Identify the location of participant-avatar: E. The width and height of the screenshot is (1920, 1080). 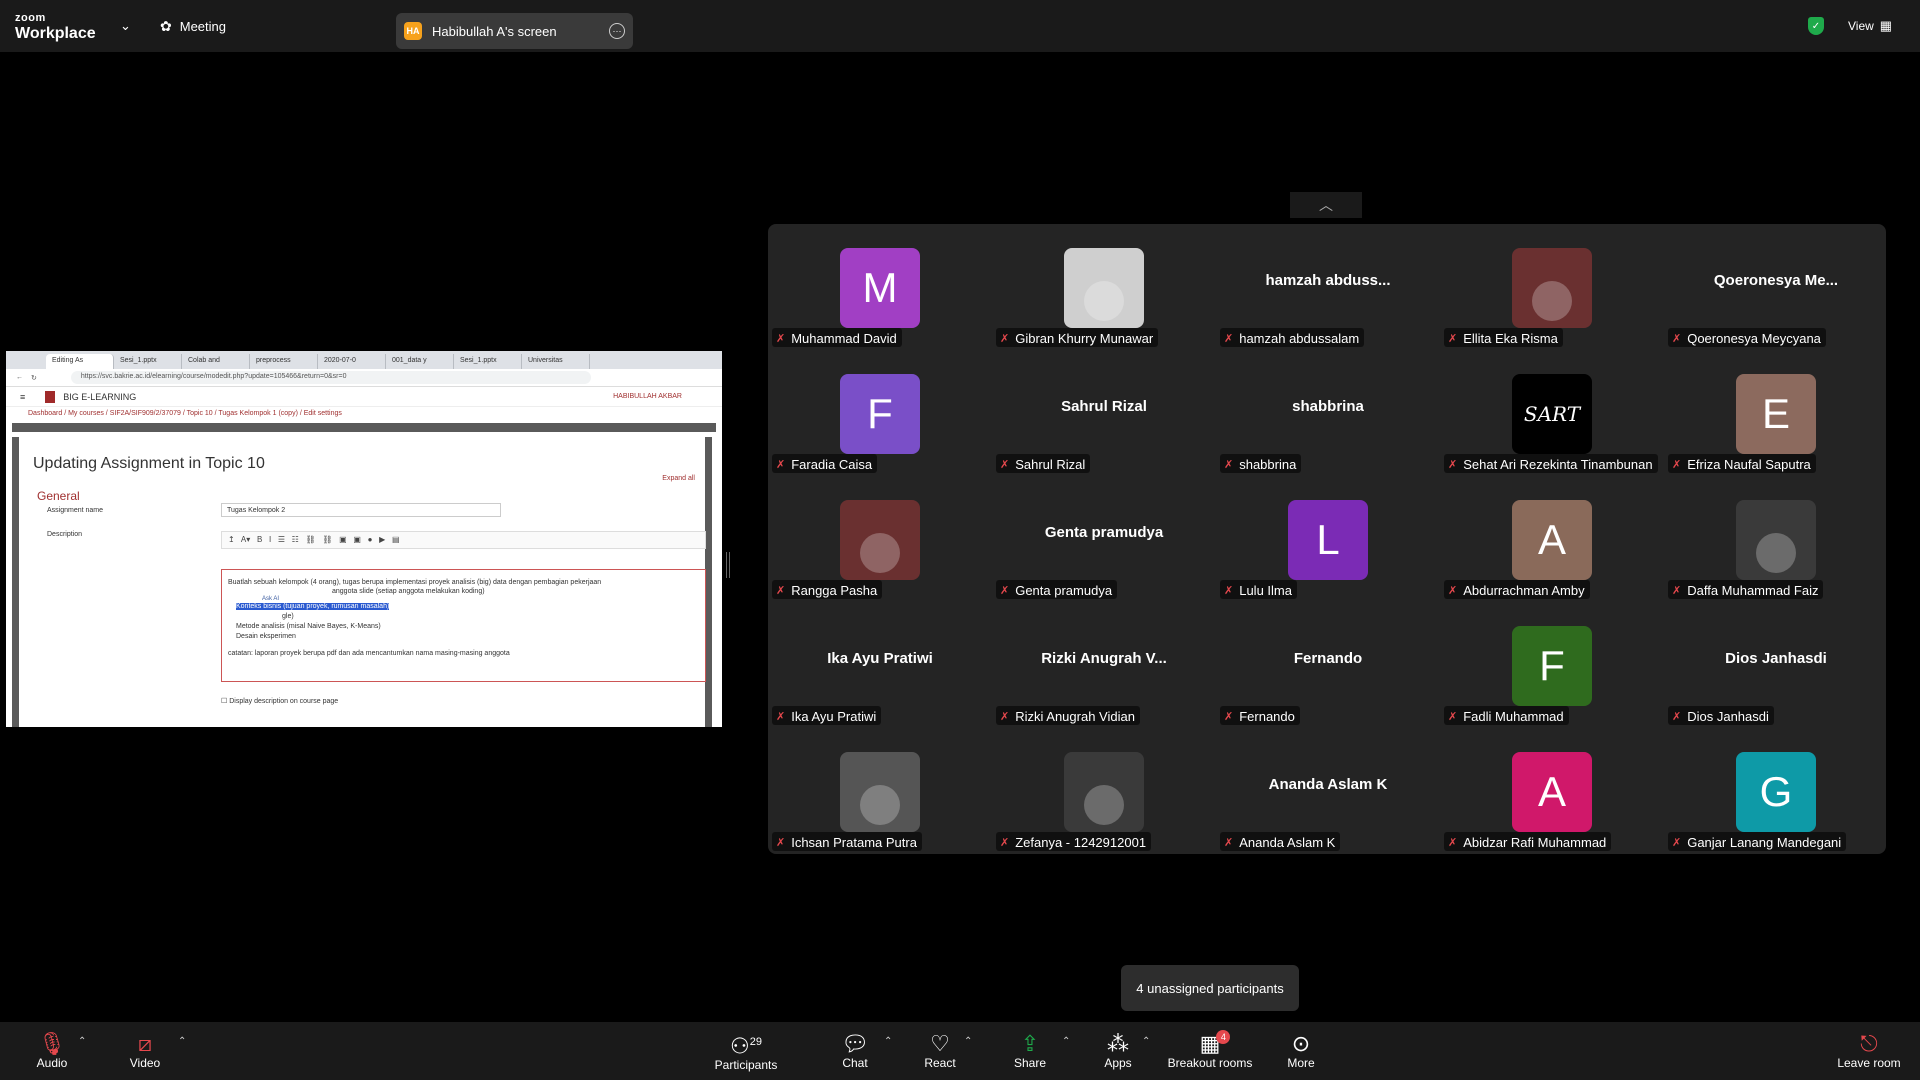
(1776, 414).